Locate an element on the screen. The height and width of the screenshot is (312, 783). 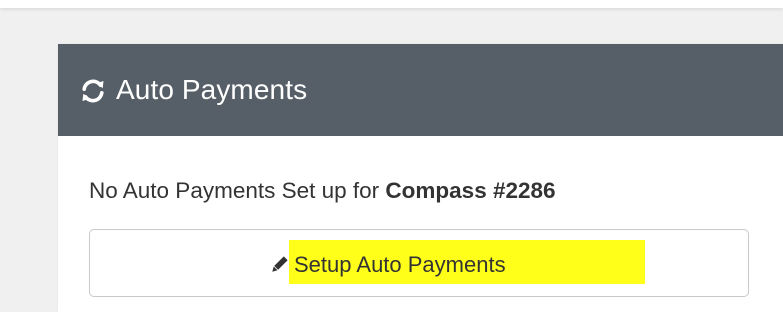
panel-title: Auto Payments is located at coordinates (212, 89).